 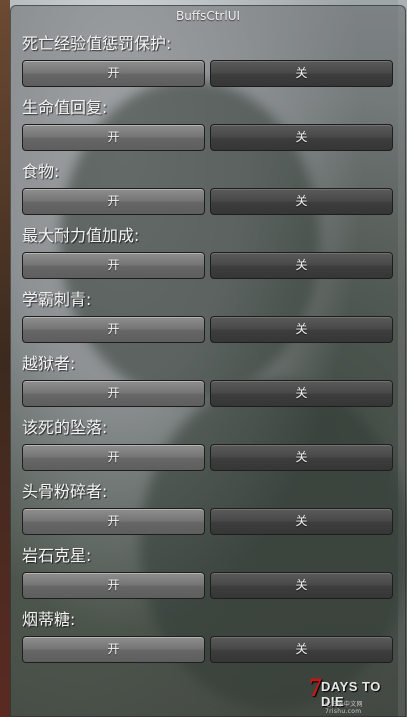 What do you see at coordinates (65, 491) in the screenshot?
I see `buff-label: 头骨粉碎者:` at bounding box center [65, 491].